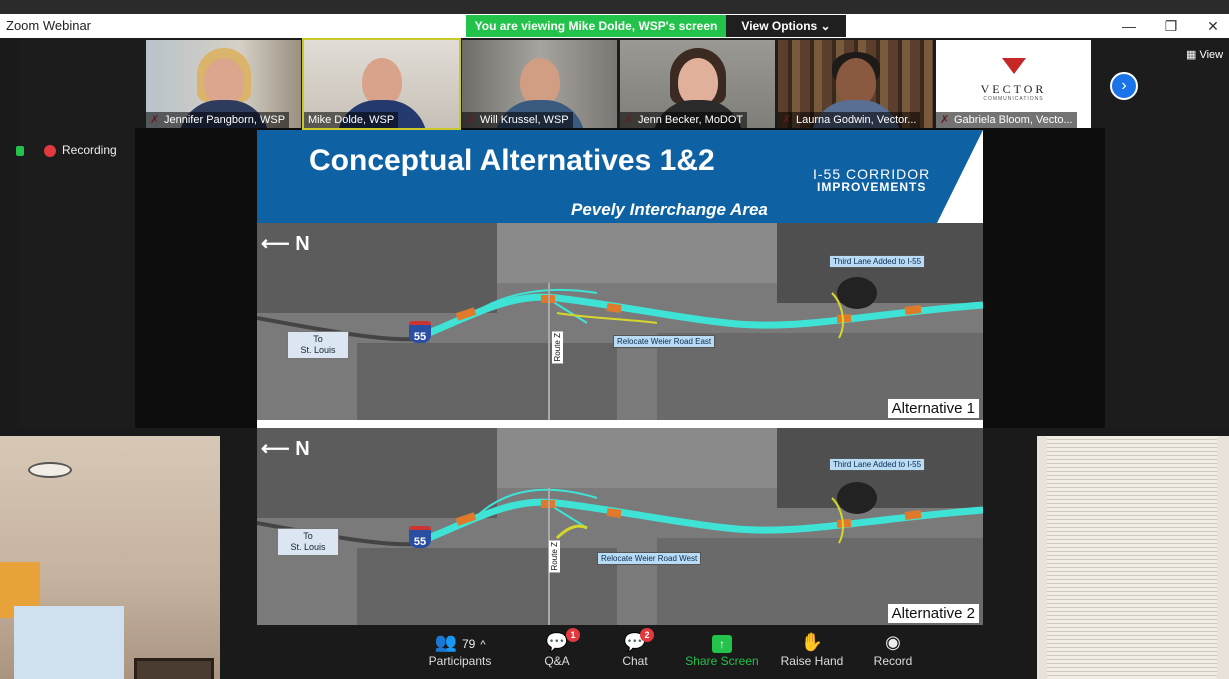 Image resolution: width=1229 pixels, height=679 pixels. I want to click on logo-text: VECTOR, so click(1013, 89).